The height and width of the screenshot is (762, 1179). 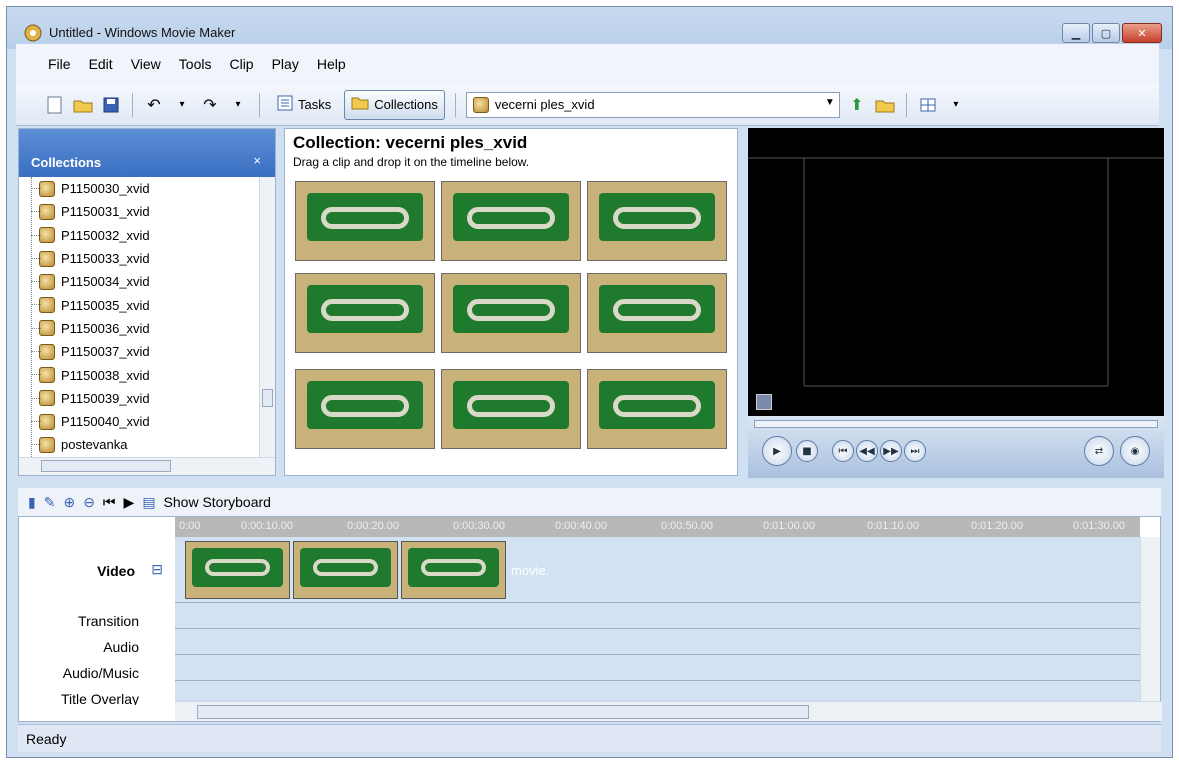 What do you see at coordinates (1099, 451) in the screenshot?
I see `split-icon: ⇄` at bounding box center [1099, 451].